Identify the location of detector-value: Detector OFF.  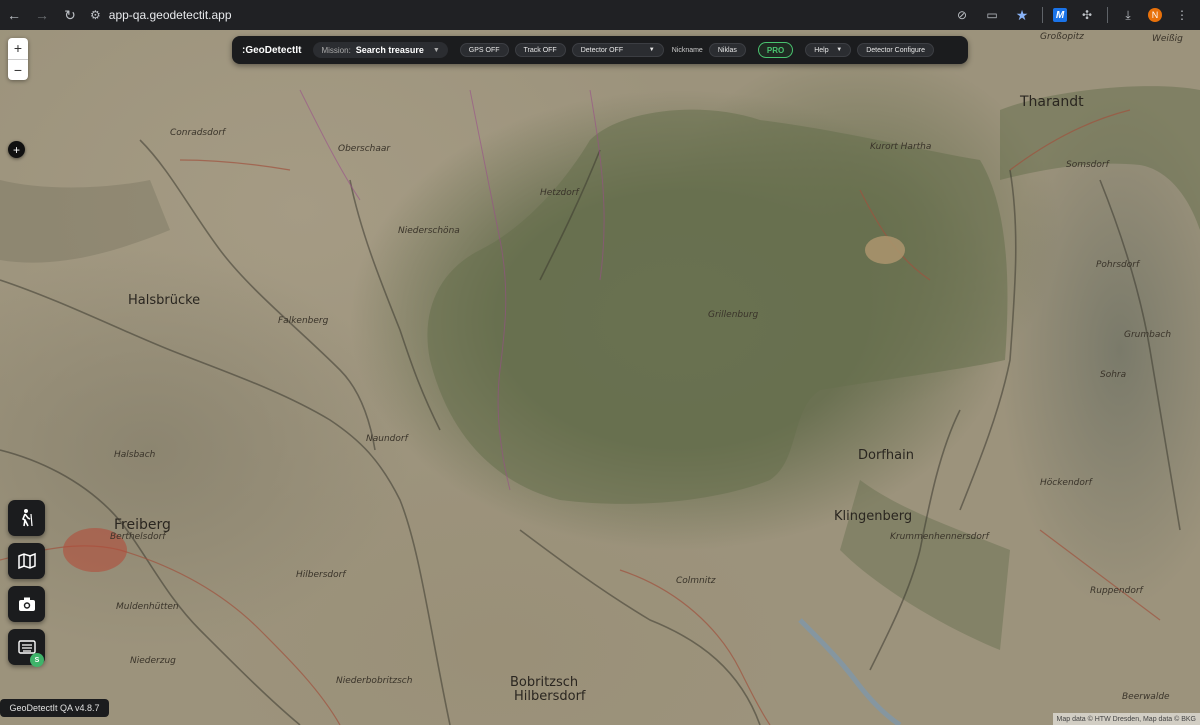
(602, 50).